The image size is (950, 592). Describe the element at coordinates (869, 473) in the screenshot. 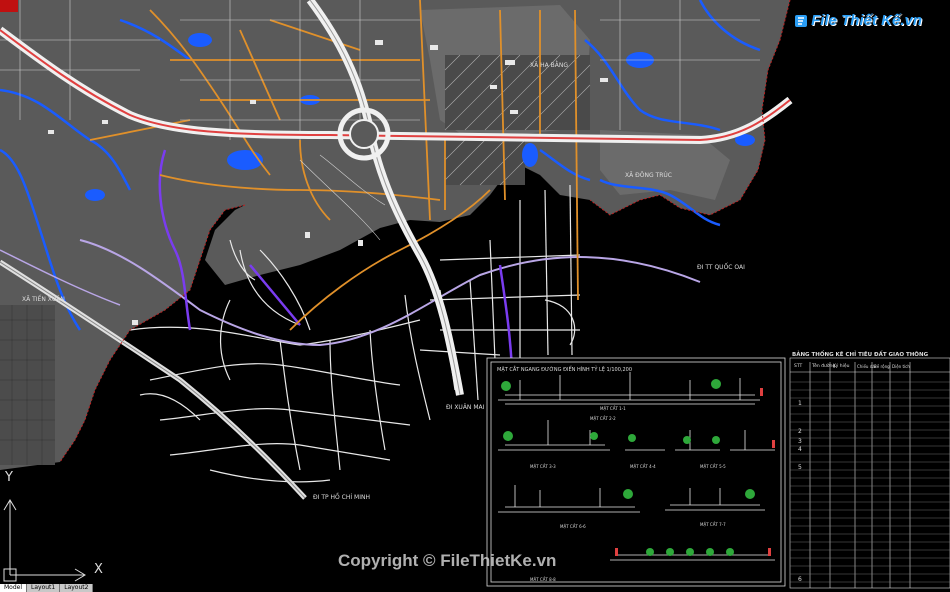

I see `stat-table-frame` at that location.